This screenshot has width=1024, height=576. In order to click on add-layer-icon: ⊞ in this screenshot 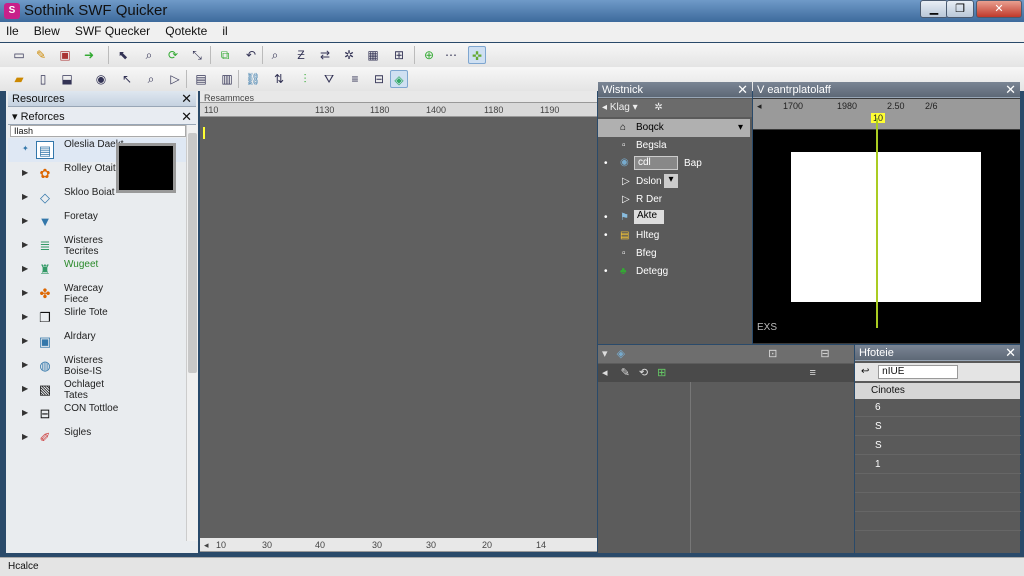, I will do `click(661, 373)`.